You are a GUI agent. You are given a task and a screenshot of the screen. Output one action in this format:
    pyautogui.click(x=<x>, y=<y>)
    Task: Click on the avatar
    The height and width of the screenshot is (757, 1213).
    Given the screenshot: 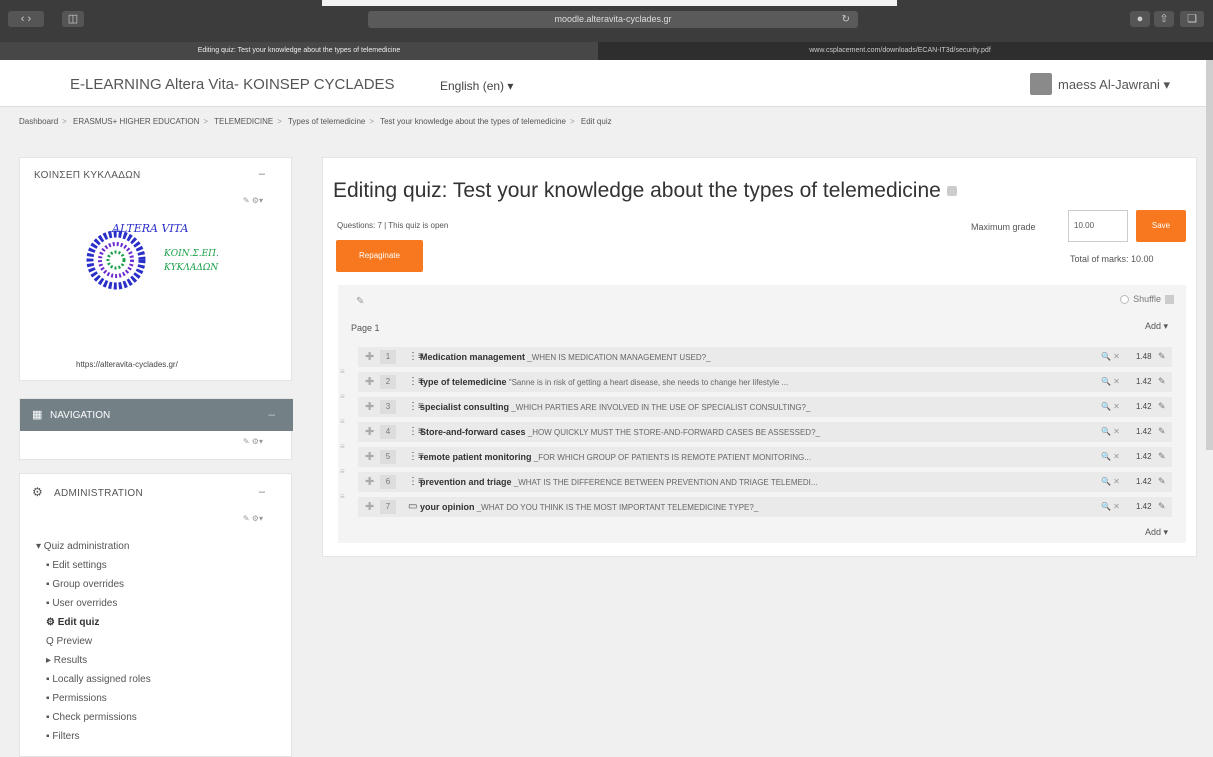 What is the action you would take?
    pyautogui.click(x=1041, y=84)
    